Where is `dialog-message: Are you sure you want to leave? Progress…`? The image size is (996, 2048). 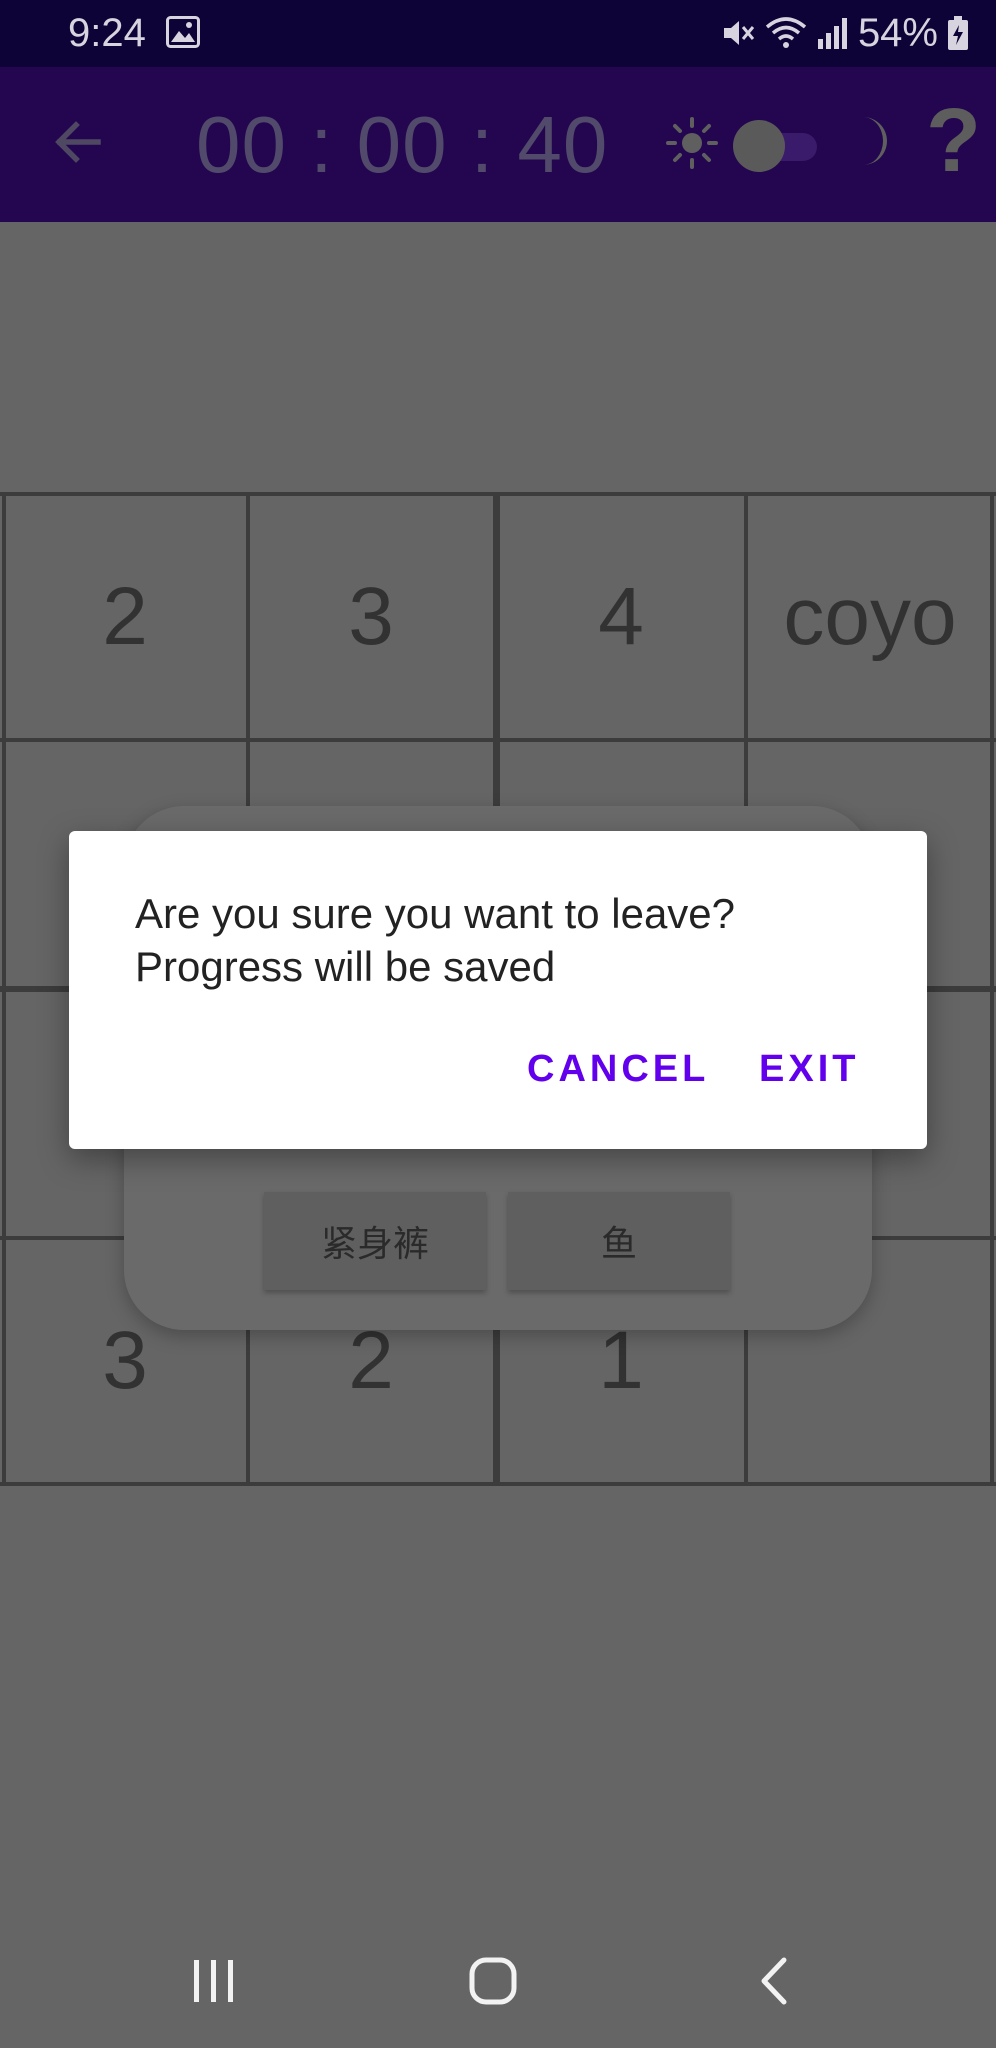 dialog-message: Are you sure you want to leave? Progress… is located at coordinates (505, 940).